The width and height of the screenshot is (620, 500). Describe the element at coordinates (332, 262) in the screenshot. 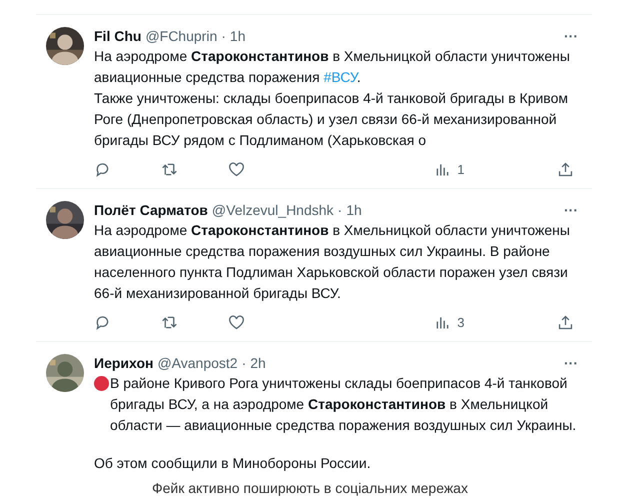

I see `post-text: На аэродроме Староконстантинов в Хмельницкой области уничтожены авиационные средства поражения воздушных сил Украины. В районе населенного пункта Подлиман Харьковской области поражен узел связи 66-й механизированной бригады ВСУ.` at that location.